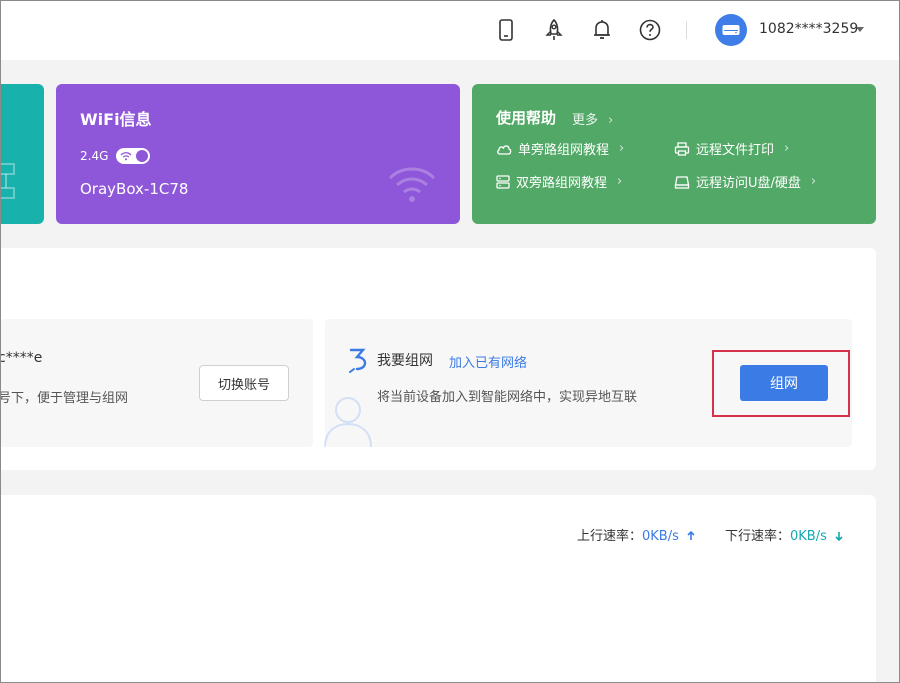 This screenshot has height=683, width=900. Describe the element at coordinates (660, 536) in the screenshot. I see `upload-speed-value: 0KB/s` at that location.